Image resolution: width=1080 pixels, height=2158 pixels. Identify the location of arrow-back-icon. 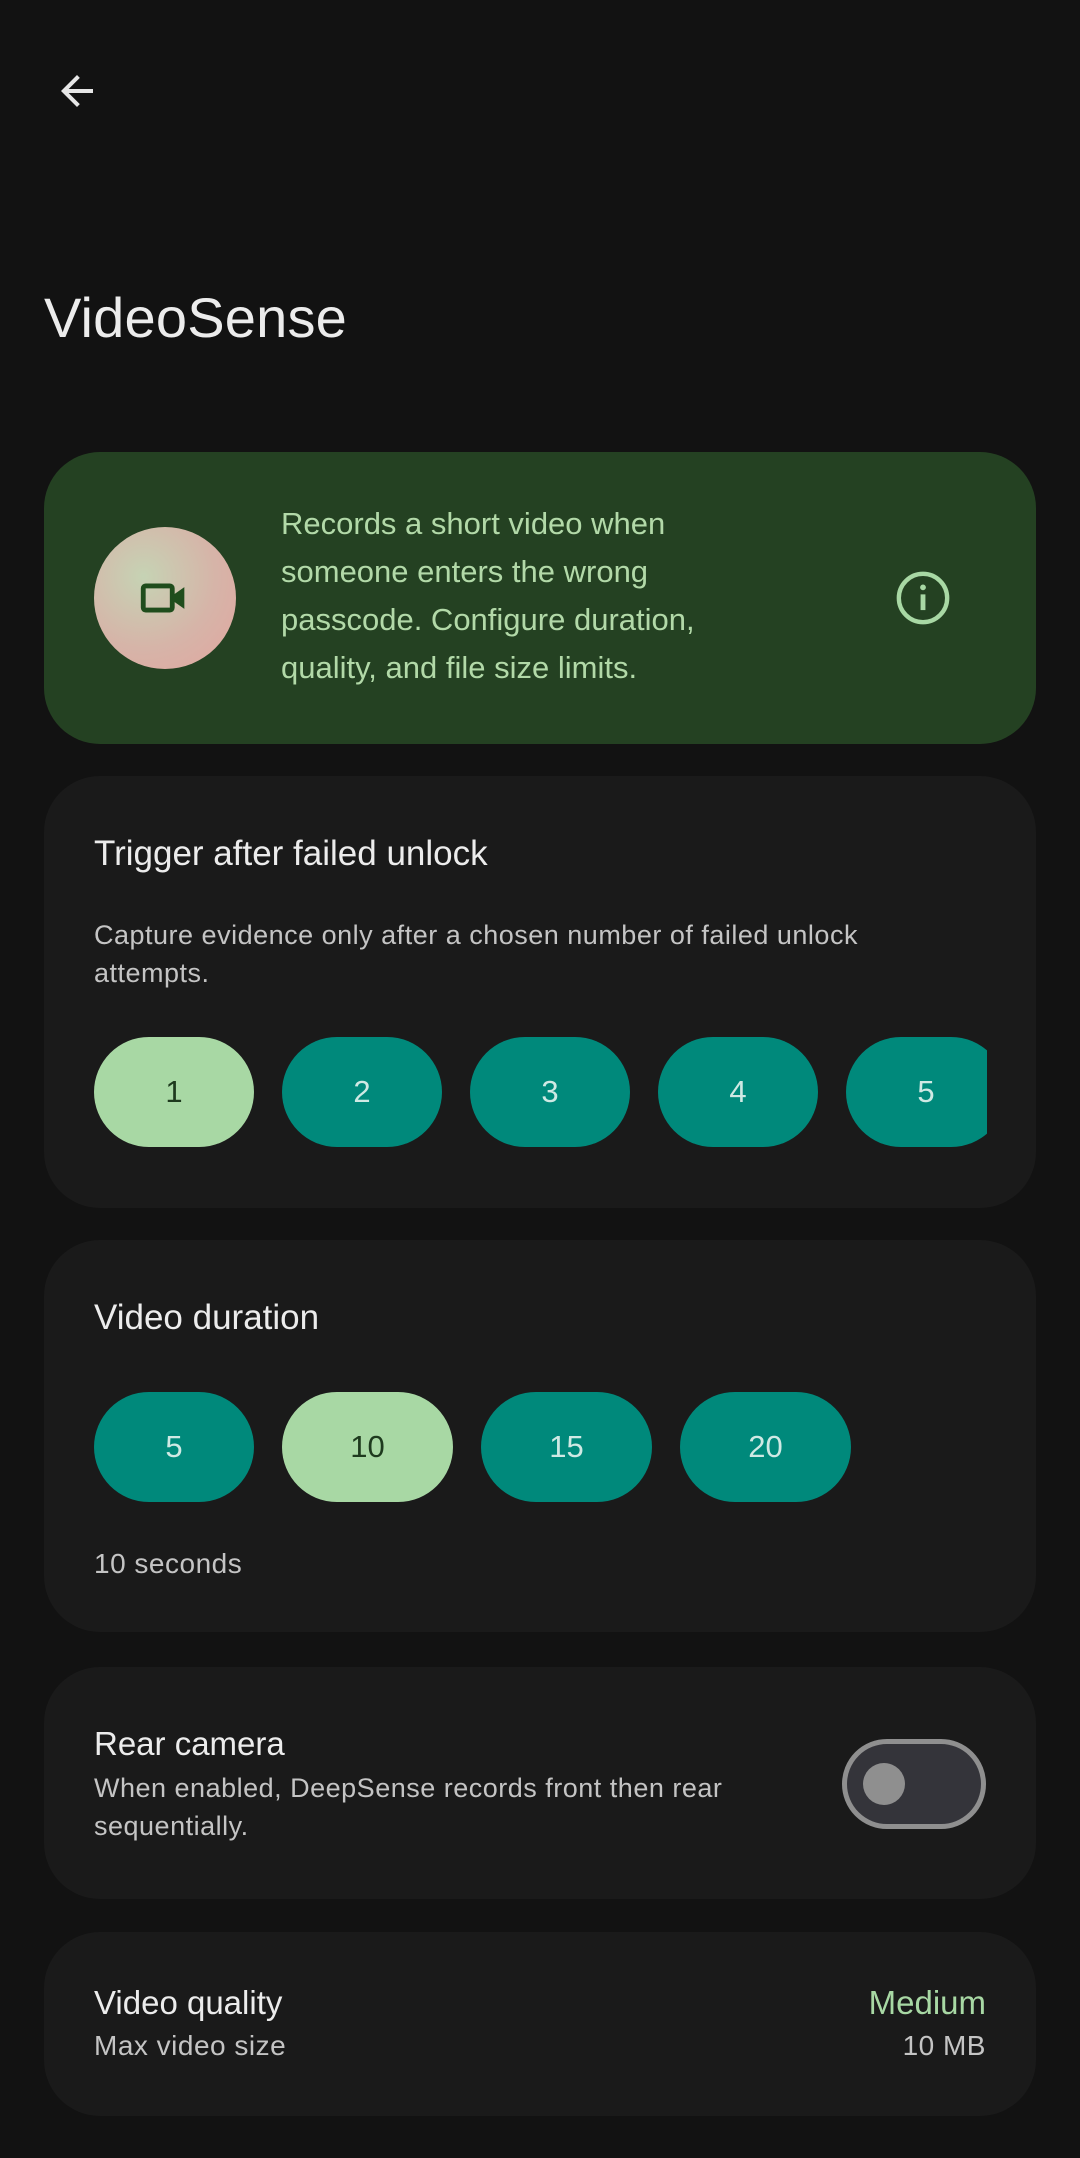
(77, 91).